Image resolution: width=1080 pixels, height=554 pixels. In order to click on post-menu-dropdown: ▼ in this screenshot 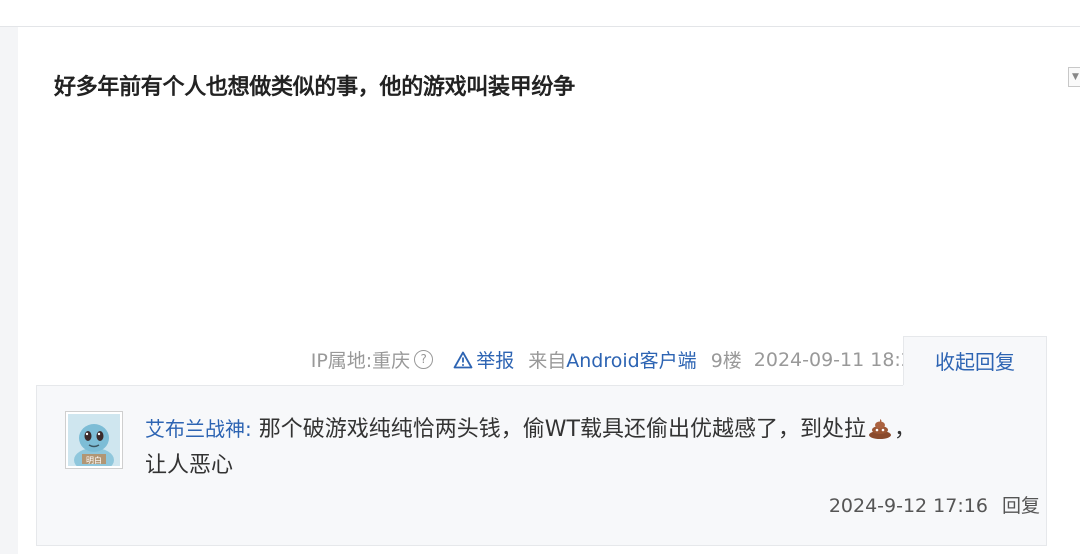, I will do `click(1074, 77)`.